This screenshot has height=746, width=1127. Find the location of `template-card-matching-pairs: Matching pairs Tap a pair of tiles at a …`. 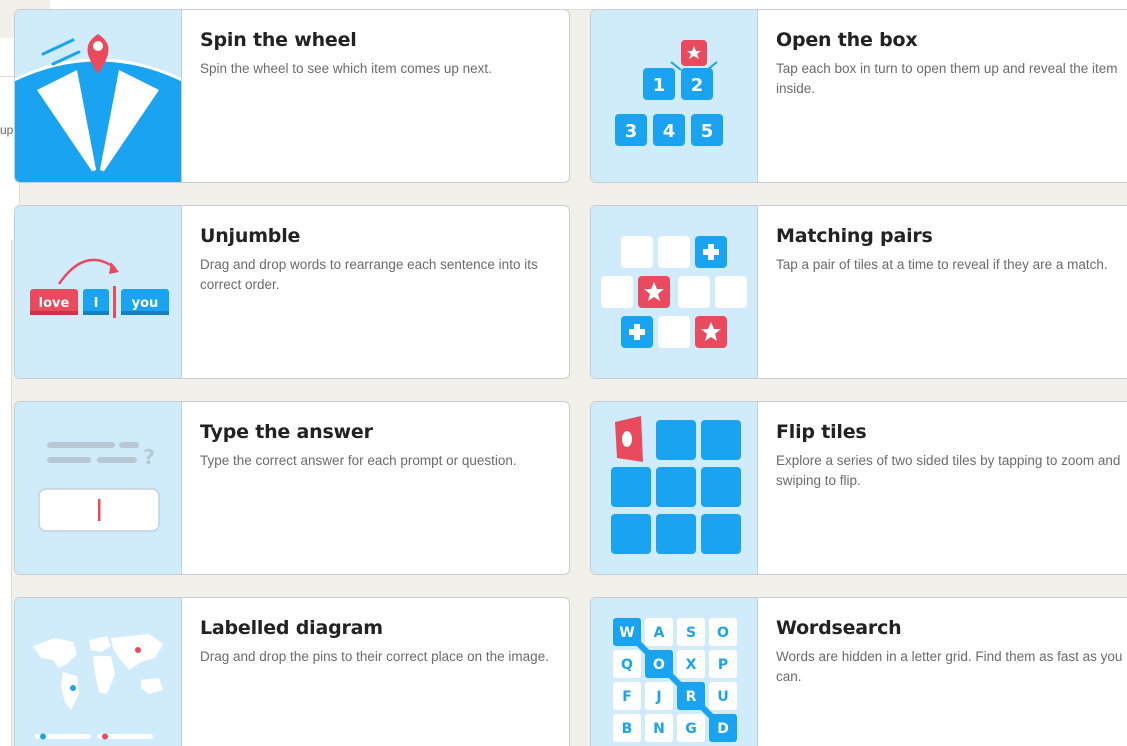

template-card-matching-pairs: Matching pairs Tap a pair of tiles at a … is located at coordinates (858, 292).